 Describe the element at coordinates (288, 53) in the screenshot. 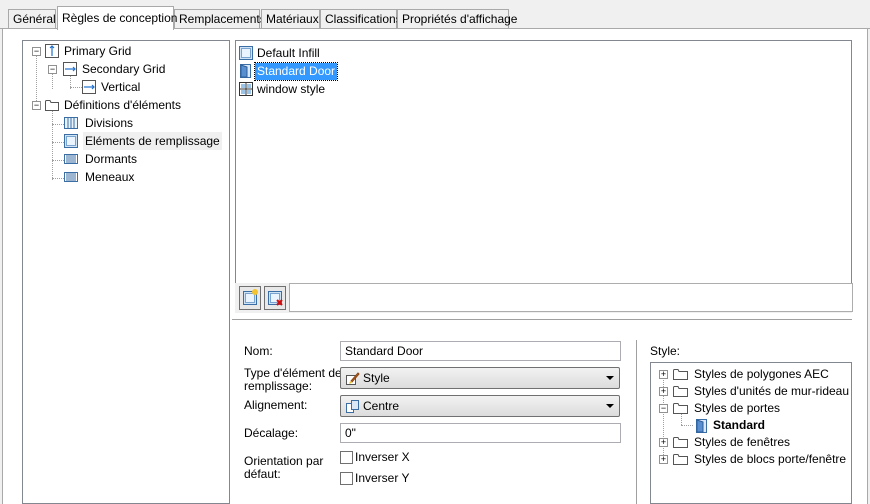

I see `list-item-label: Default Infill` at that location.